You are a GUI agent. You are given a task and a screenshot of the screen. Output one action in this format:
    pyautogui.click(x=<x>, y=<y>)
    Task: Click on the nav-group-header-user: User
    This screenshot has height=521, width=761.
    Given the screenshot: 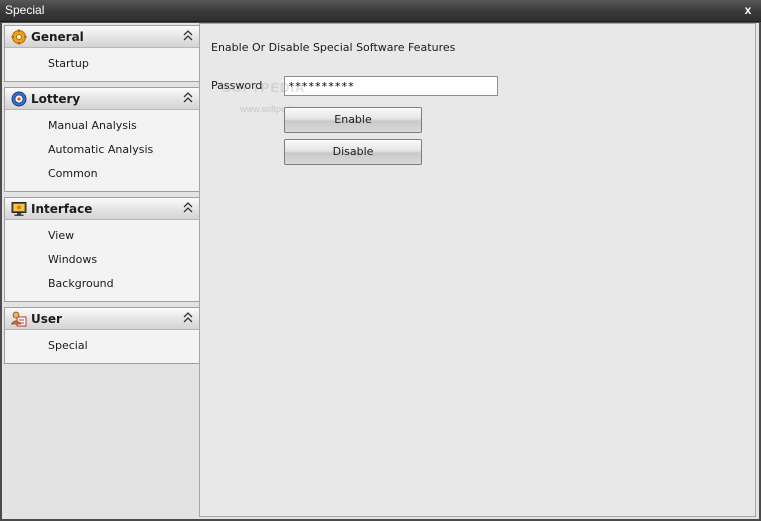 What is the action you would take?
    pyautogui.click(x=102, y=319)
    